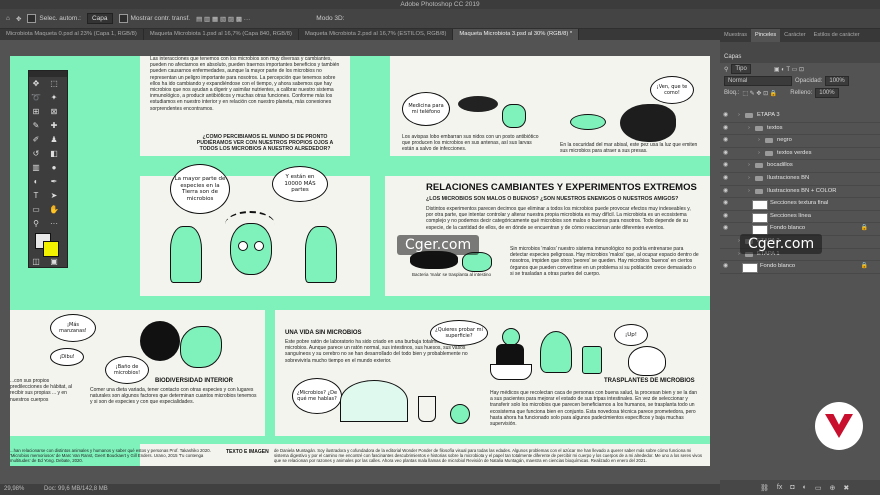  What do you see at coordinates (789, 69) in the screenshot?
I see `filter-icons: ▣ ◐ T ▭ ⊡` at bounding box center [789, 69].